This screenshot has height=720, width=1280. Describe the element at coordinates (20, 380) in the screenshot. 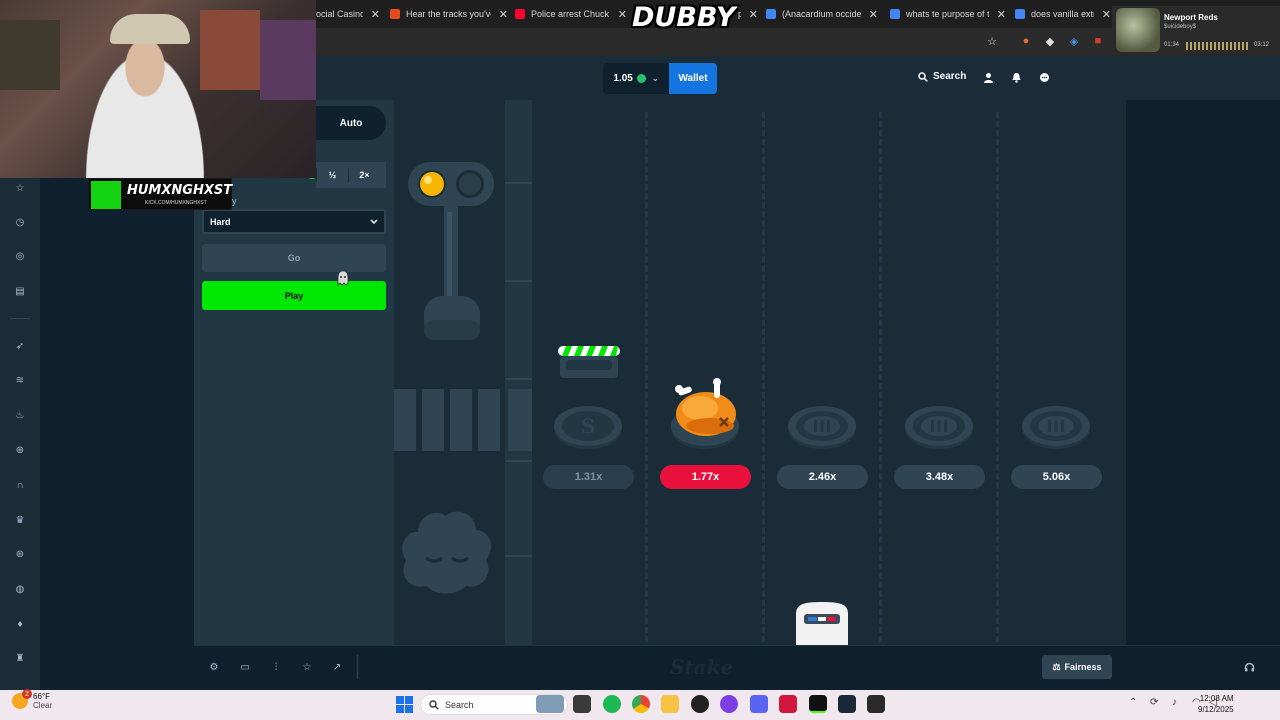

I see `chart-icon: ≋` at that location.